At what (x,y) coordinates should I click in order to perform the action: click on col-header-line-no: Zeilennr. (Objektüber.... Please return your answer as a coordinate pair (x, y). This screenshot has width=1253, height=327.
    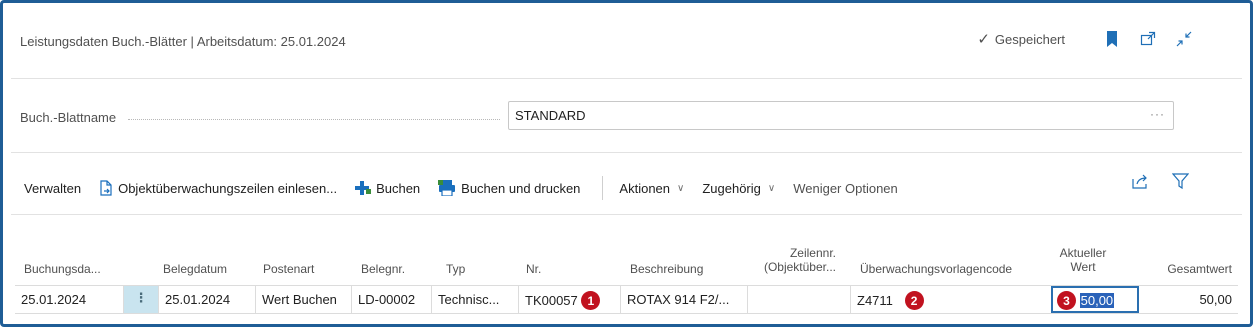
    Looking at the image, I should click on (792, 260).